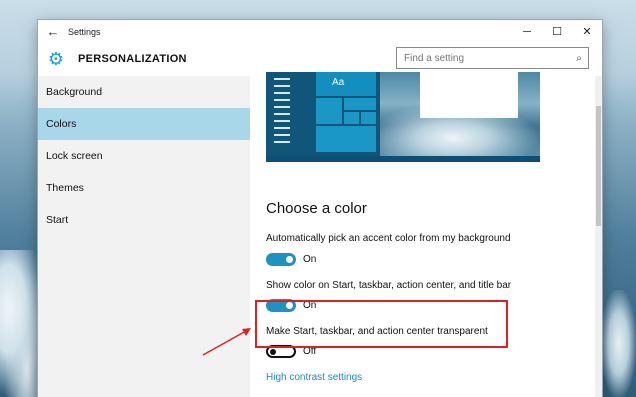  What do you see at coordinates (84, 31) in the screenshot?
I see `window-title: Settings` at bounding box center [84, 31].